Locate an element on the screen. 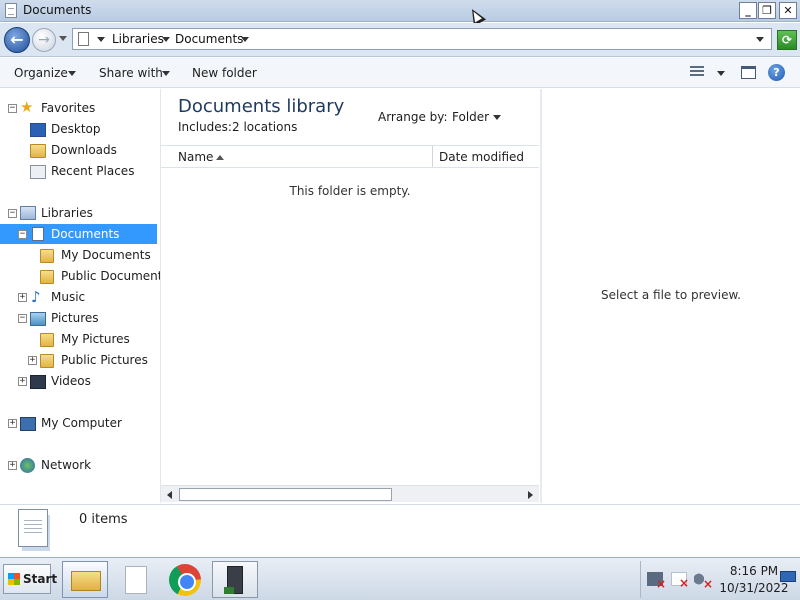 The image size is (800, 600). downloads-folder-icon is located at coordinates (38, 151).